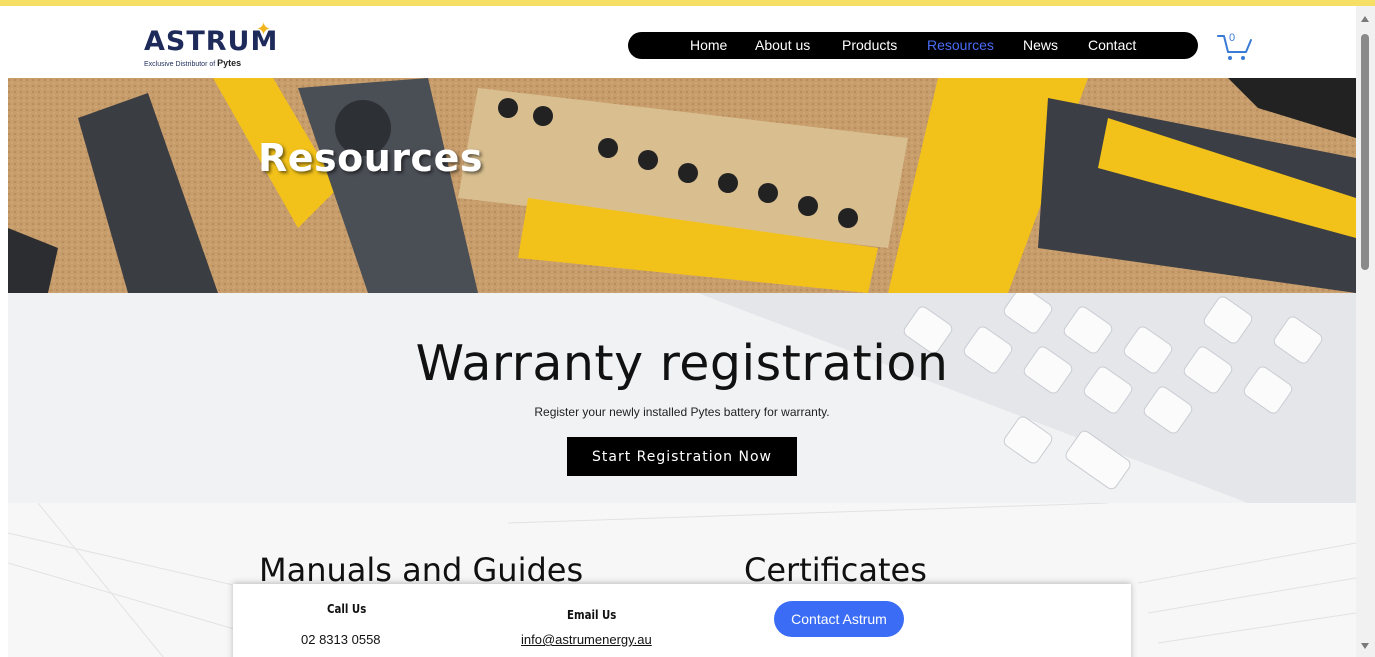 The height and width of the screenshot is (657, 1375). What do you see at coordinates (1040, 45) in the screenshot?
I see `nav-news: News` at bounding box center [1040, 45].